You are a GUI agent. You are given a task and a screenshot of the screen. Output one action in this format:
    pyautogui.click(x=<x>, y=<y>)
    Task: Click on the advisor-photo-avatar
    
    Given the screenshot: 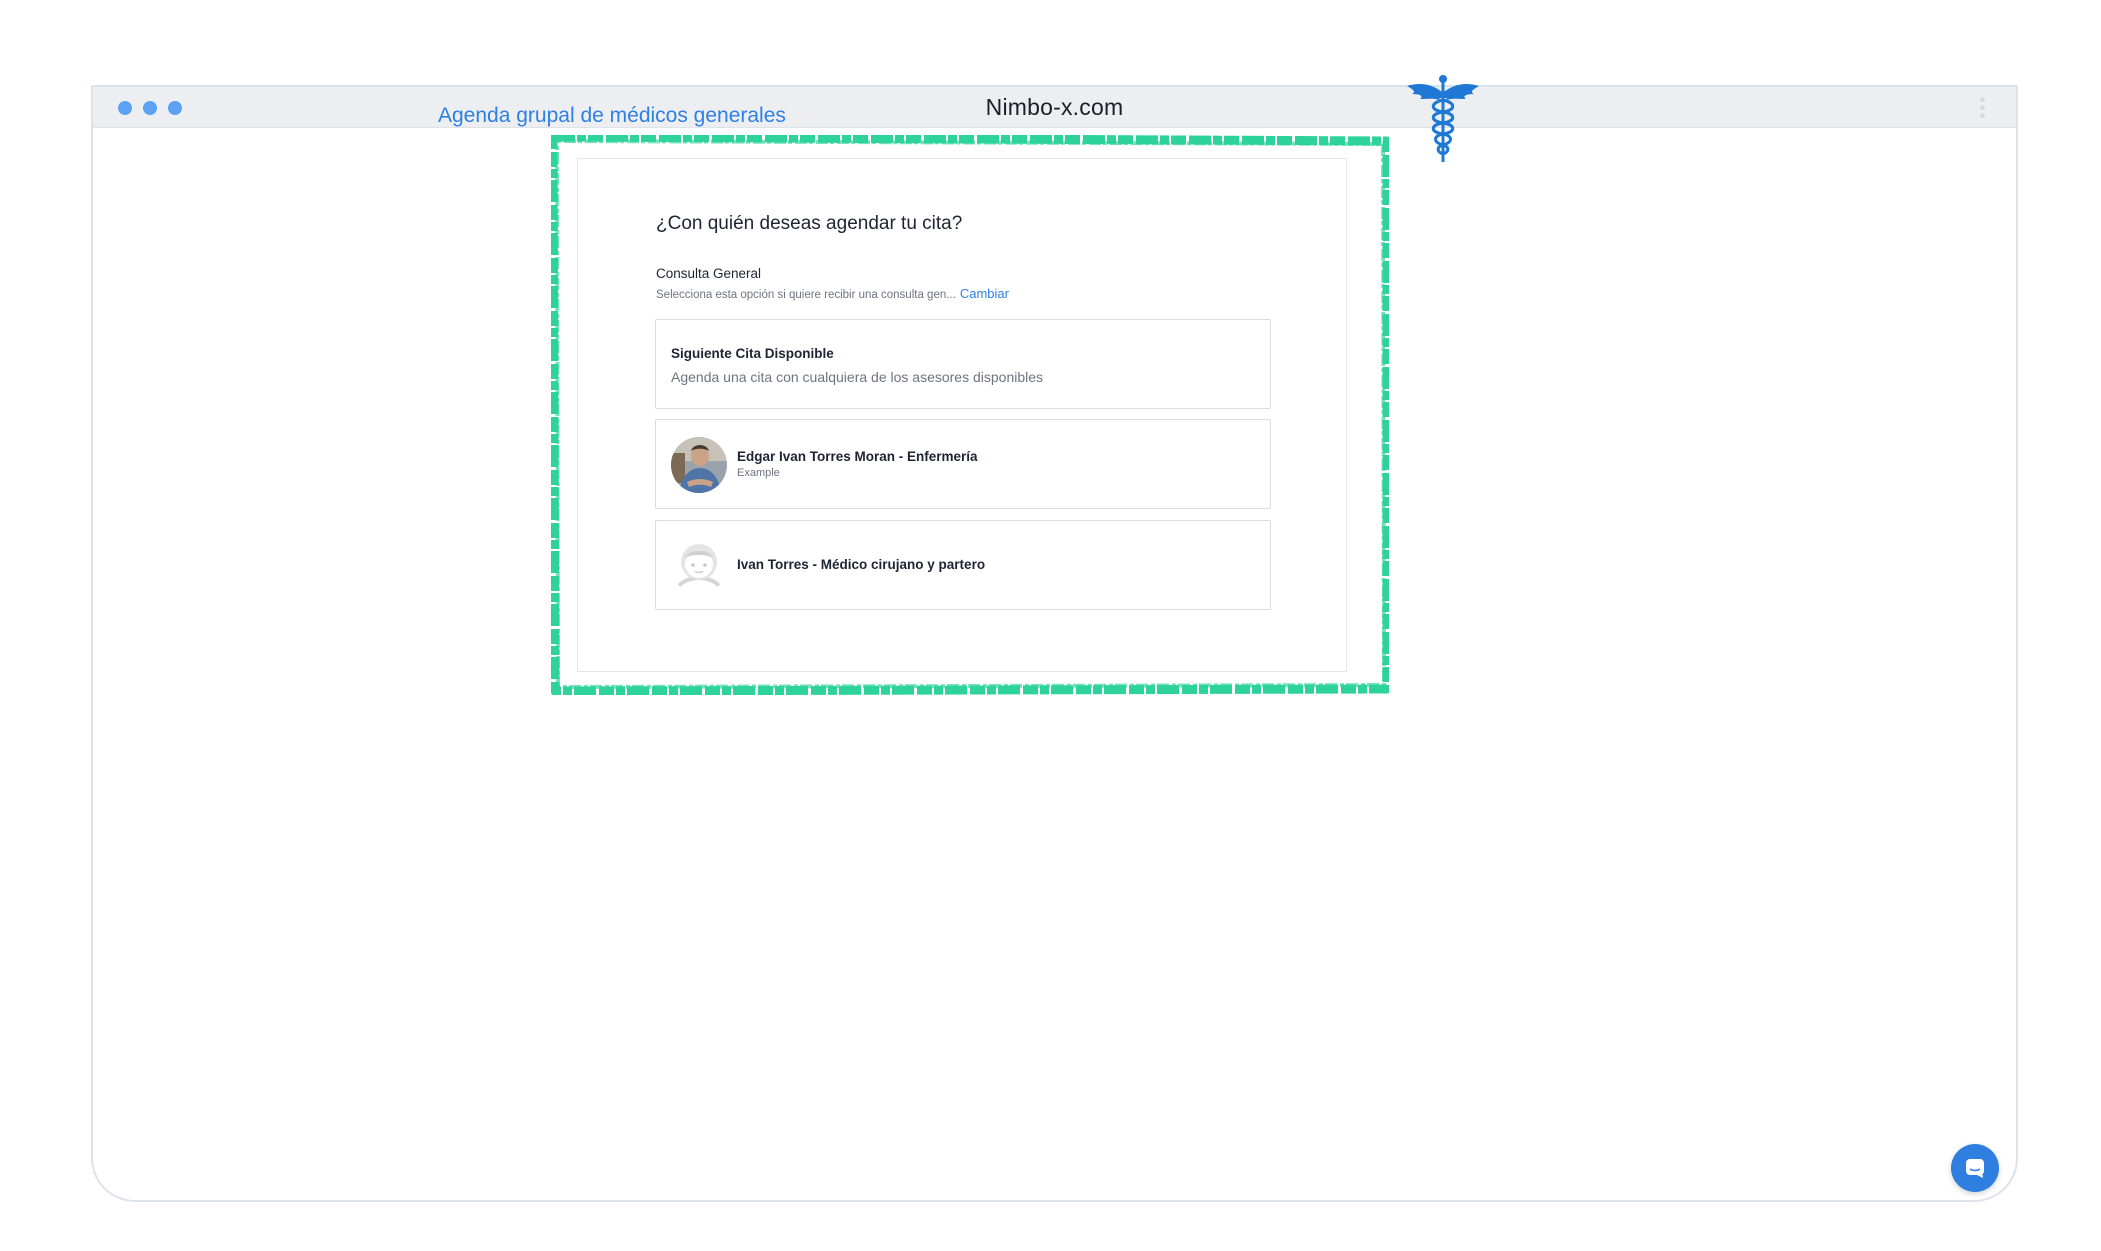 What is the action you would take?
    pyautogui.click(x=699, y=465)
    